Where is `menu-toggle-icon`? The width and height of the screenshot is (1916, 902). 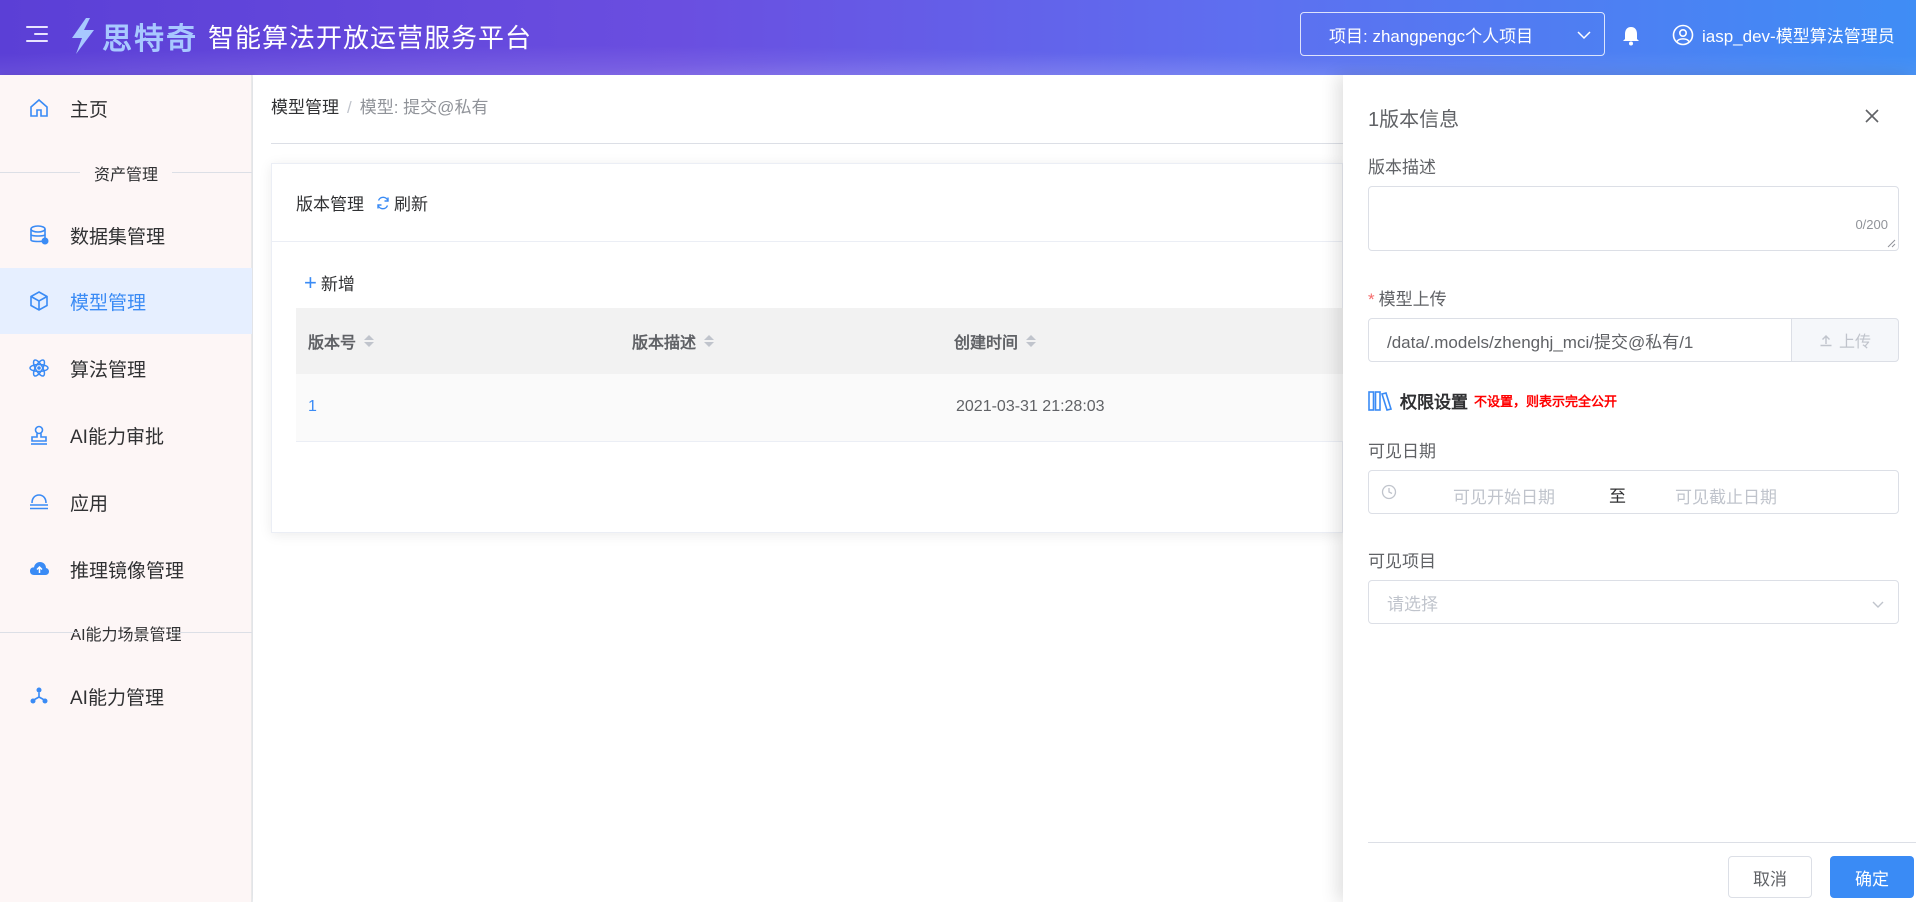
menu-toggle-icon is located at coordinates (37, 36).